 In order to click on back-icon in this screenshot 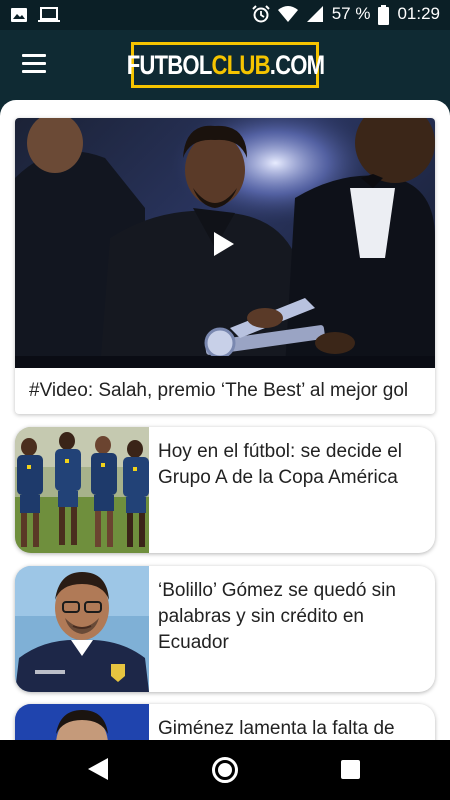, I will do `click(98, 769)`.